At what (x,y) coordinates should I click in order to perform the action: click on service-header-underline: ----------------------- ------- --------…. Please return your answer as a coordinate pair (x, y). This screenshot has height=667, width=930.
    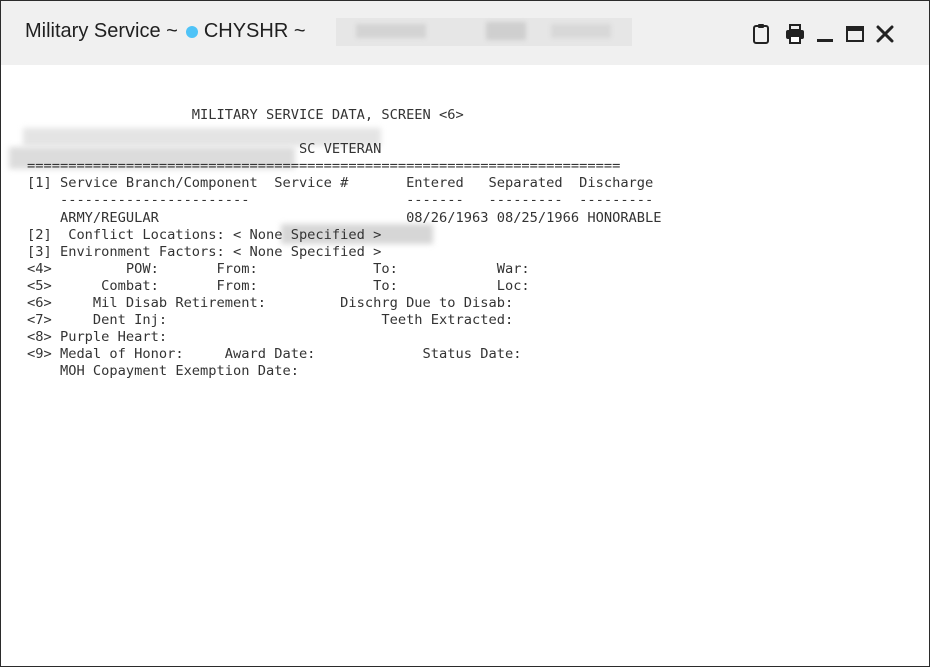
    Looking at the image, I should click on (340, 200).